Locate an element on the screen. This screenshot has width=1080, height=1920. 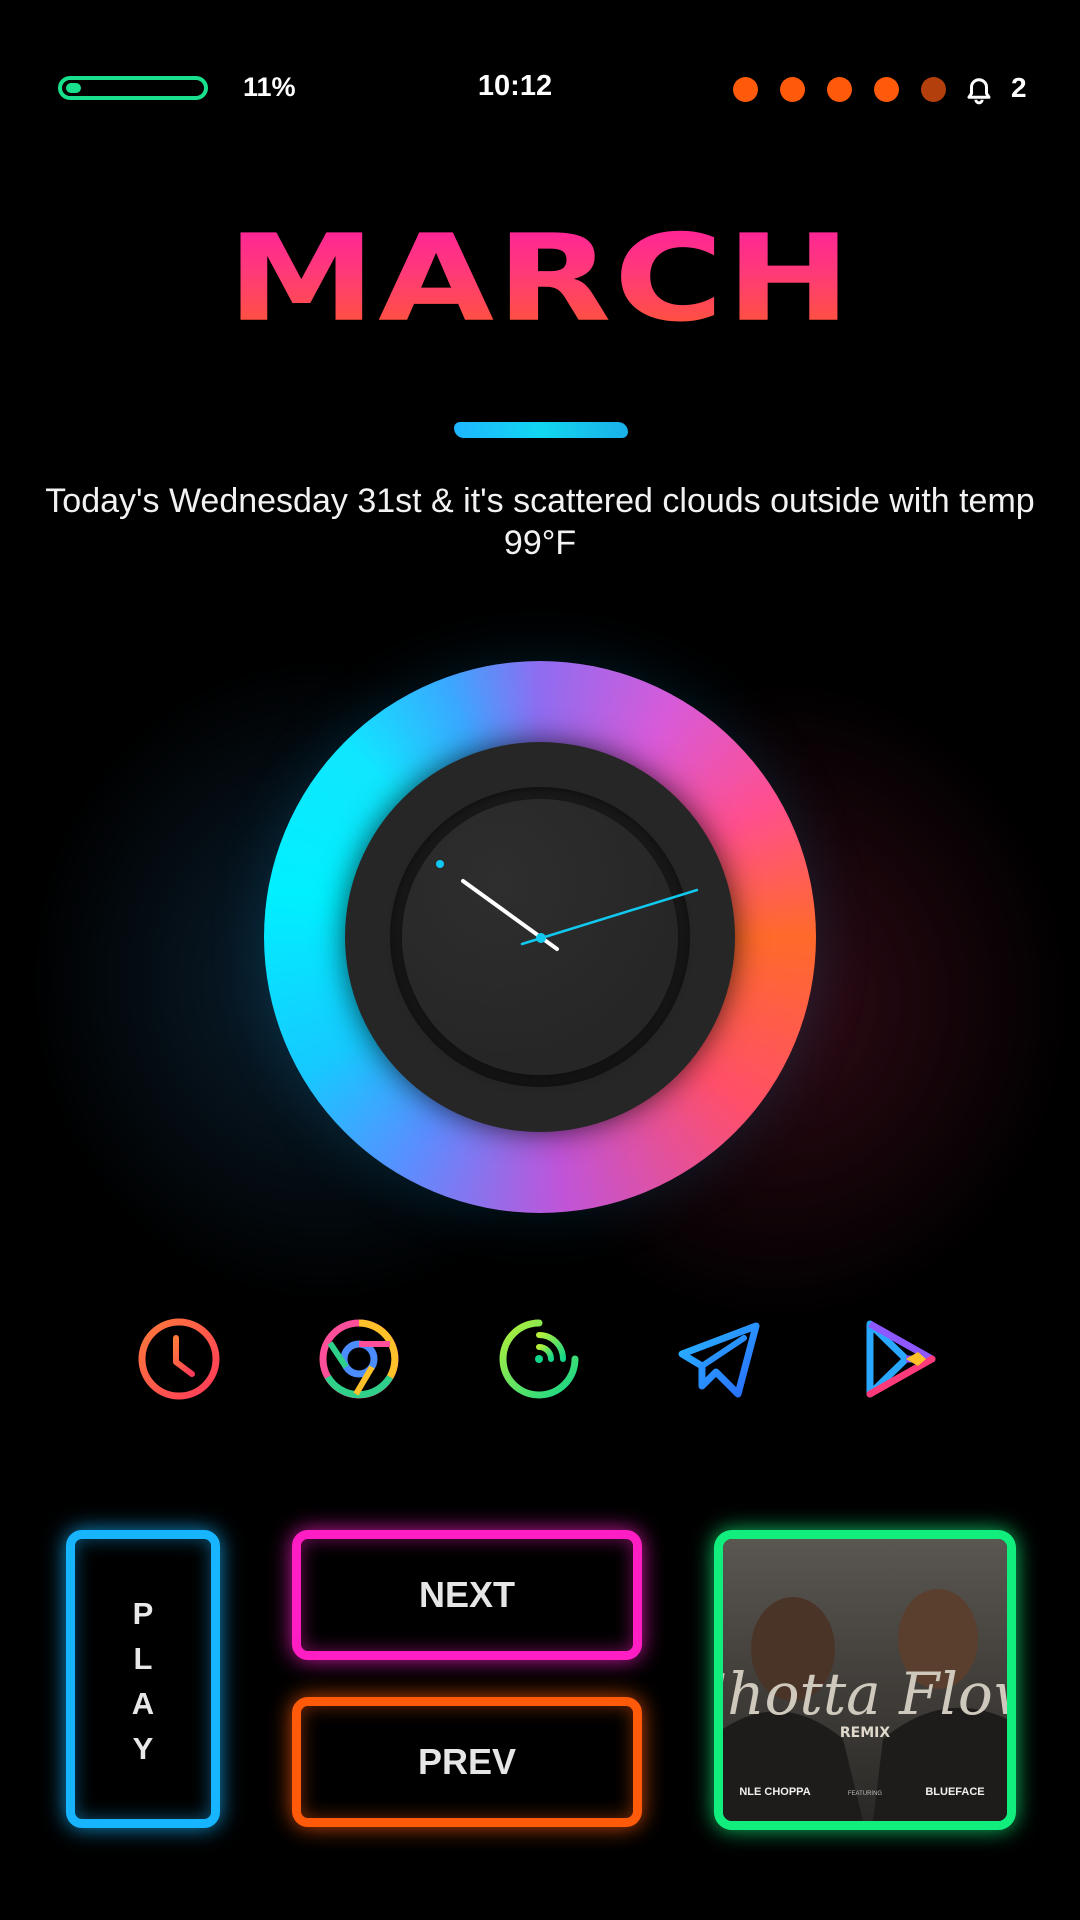
play-letter: L is located at coordinates (143, 1658).